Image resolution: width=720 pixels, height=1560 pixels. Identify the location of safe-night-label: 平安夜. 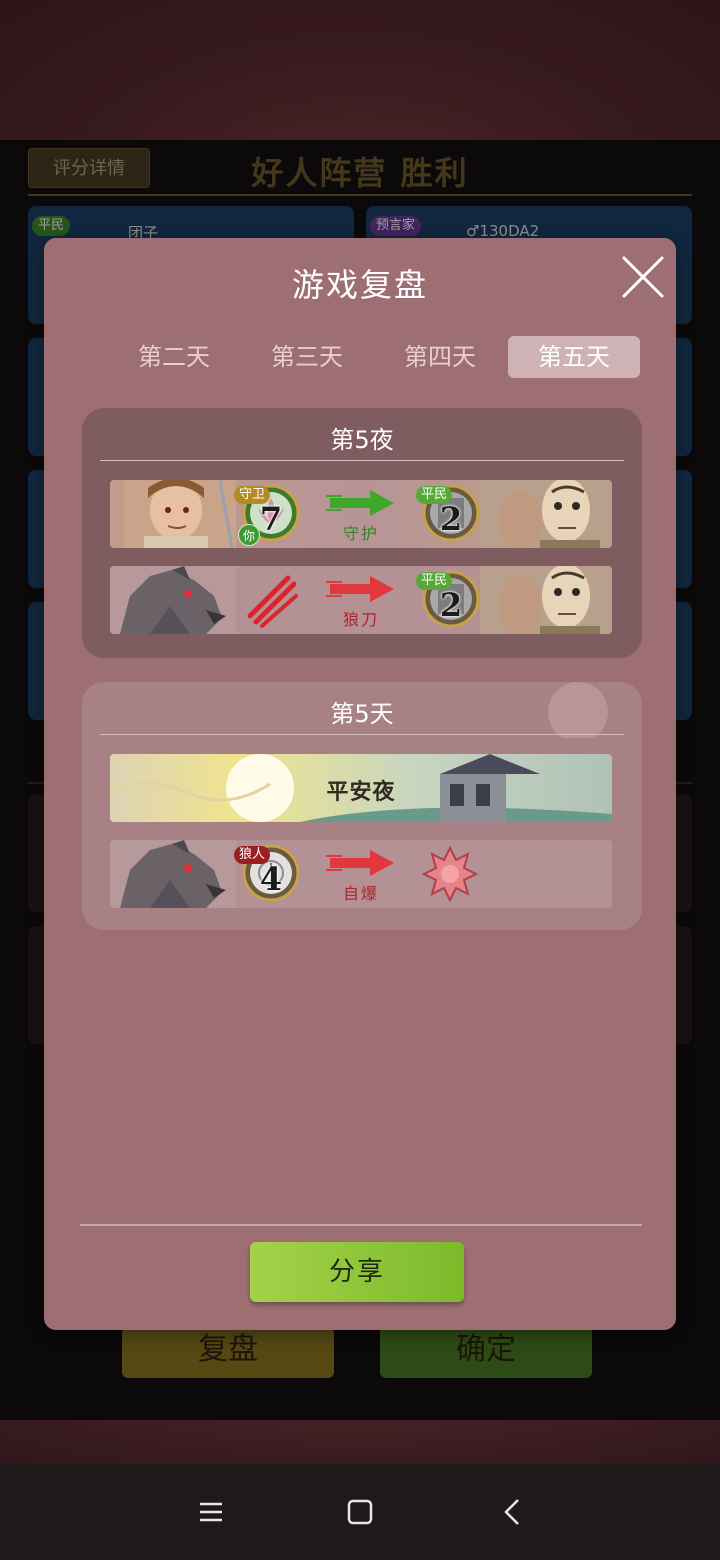
(361, 792).